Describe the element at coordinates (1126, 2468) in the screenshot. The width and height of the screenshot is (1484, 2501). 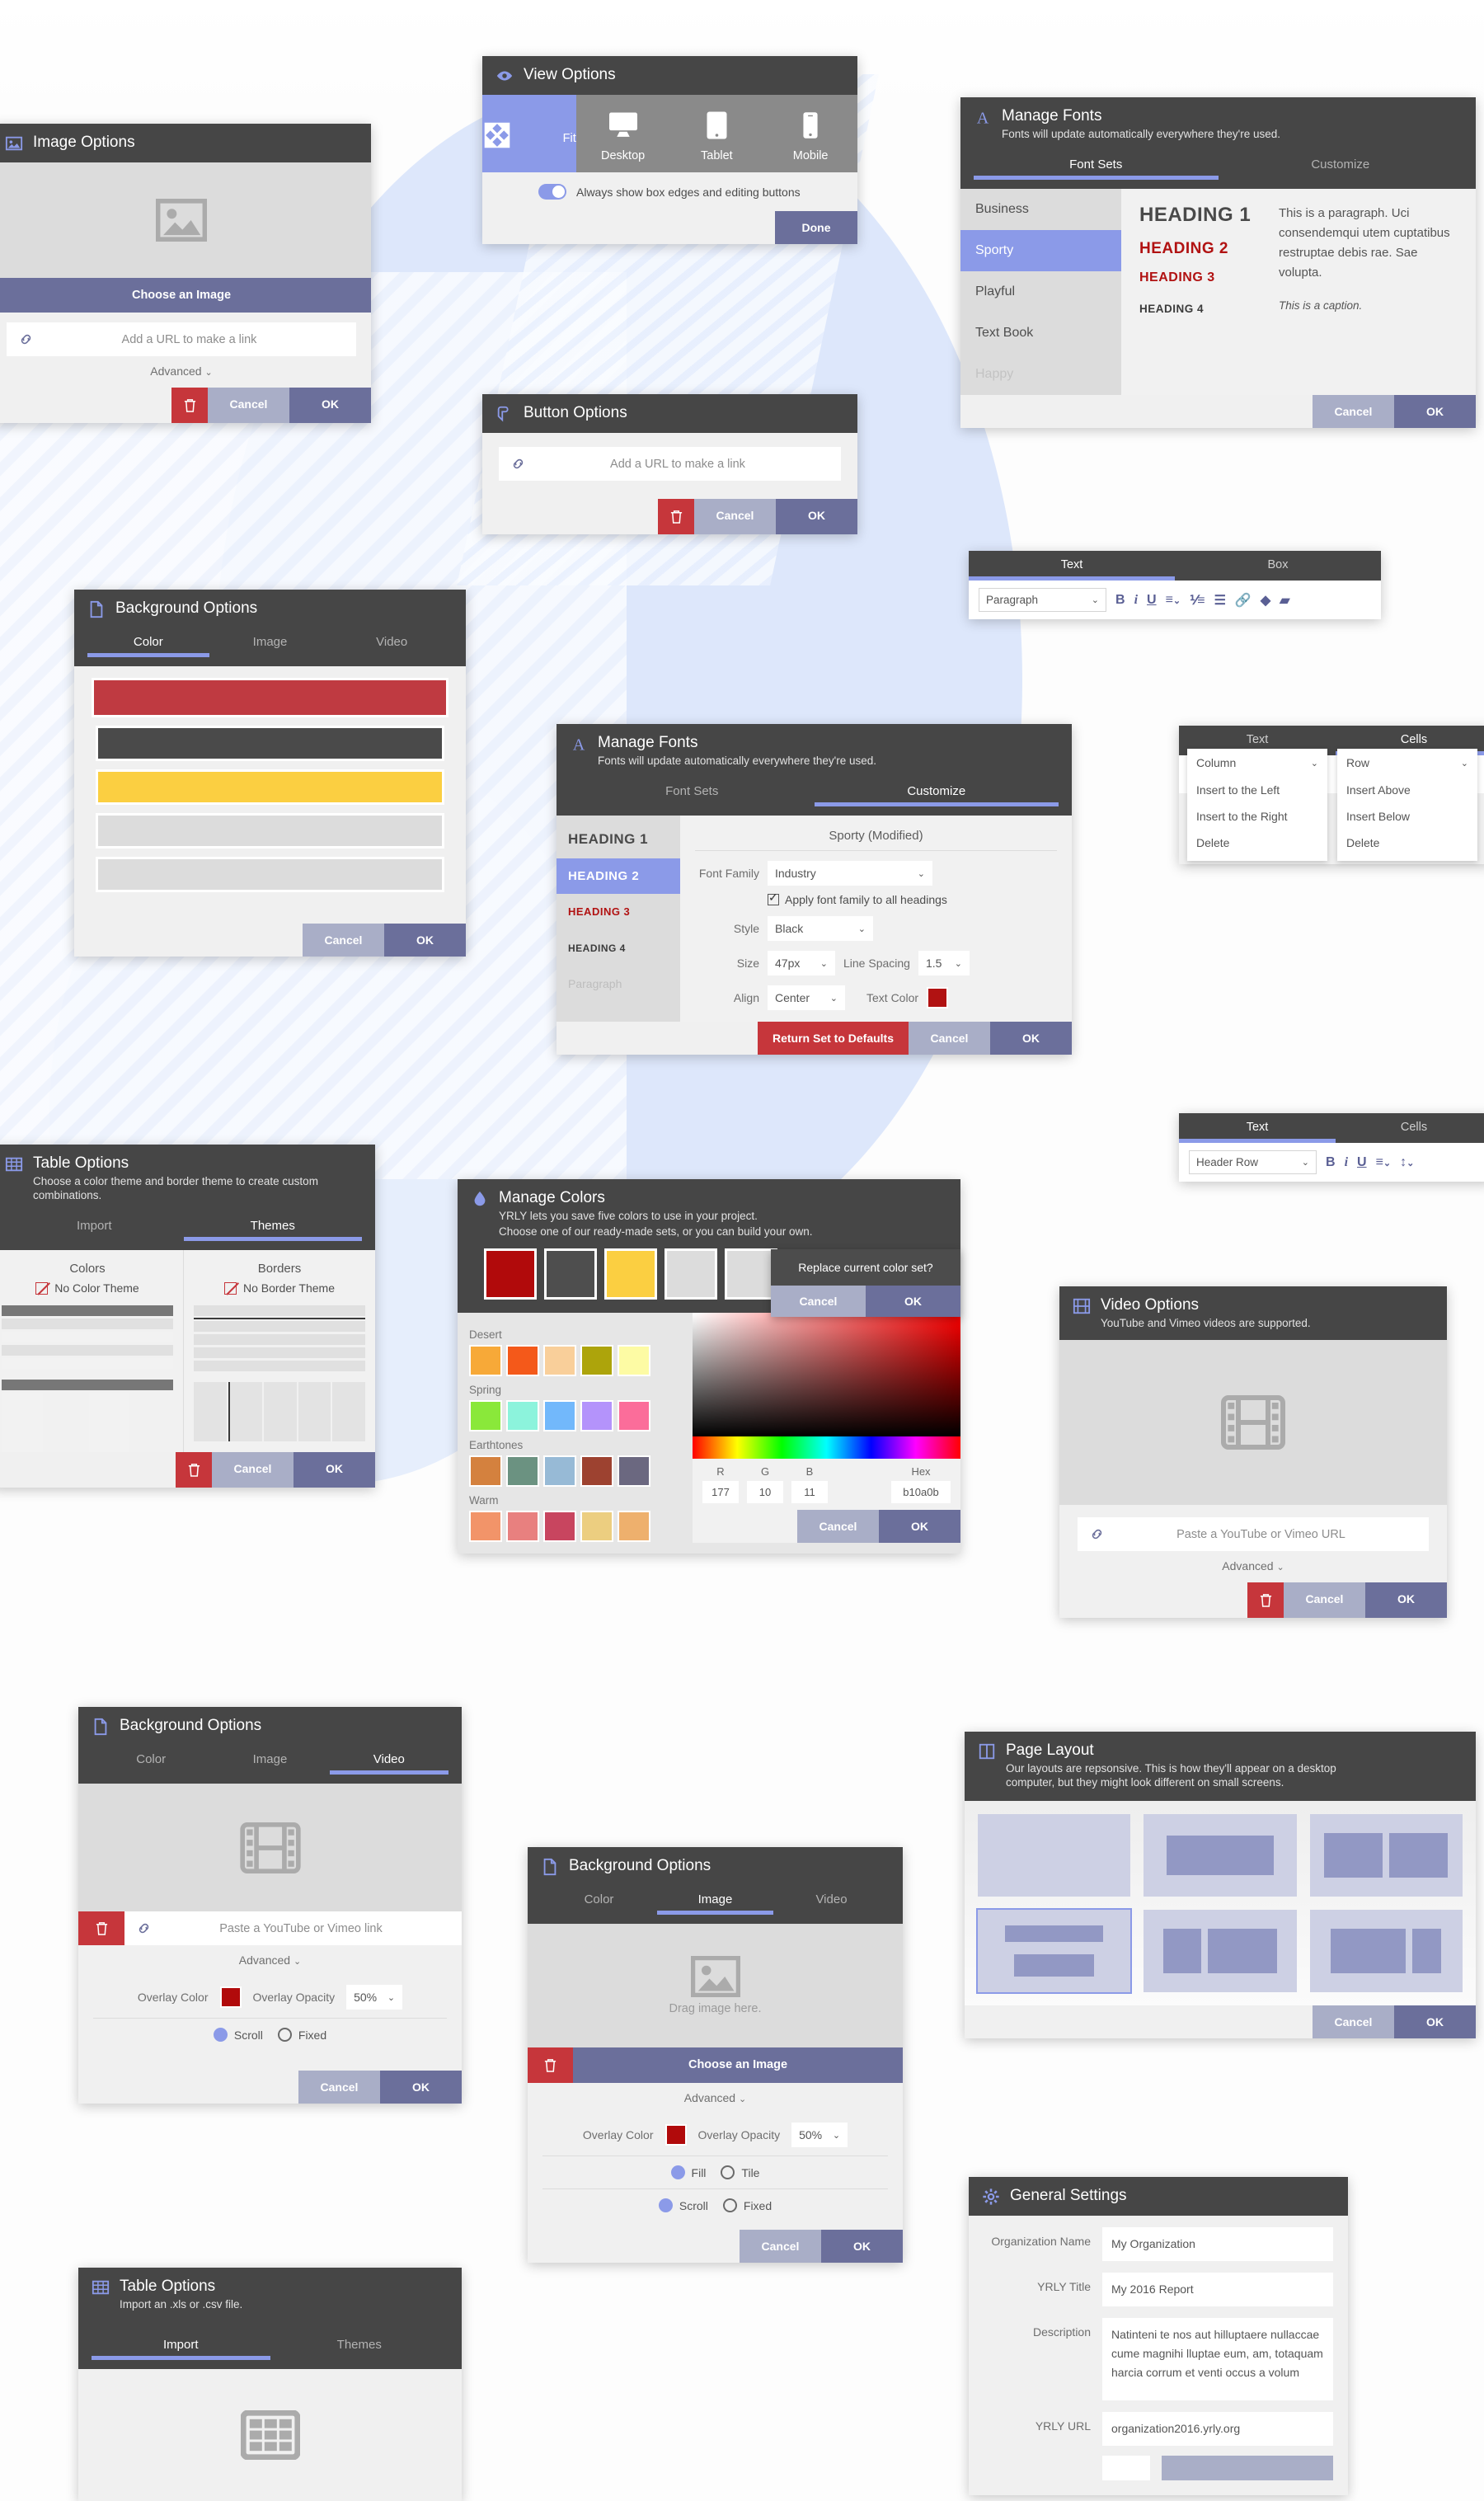
I see `settings-small-field` at that location.